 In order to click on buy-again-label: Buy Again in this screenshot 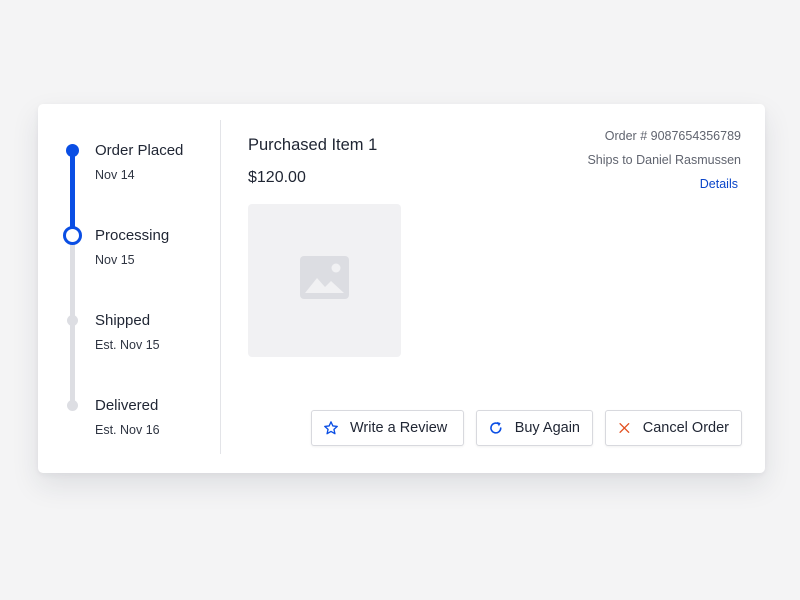, I will do `click(547, 428)`.